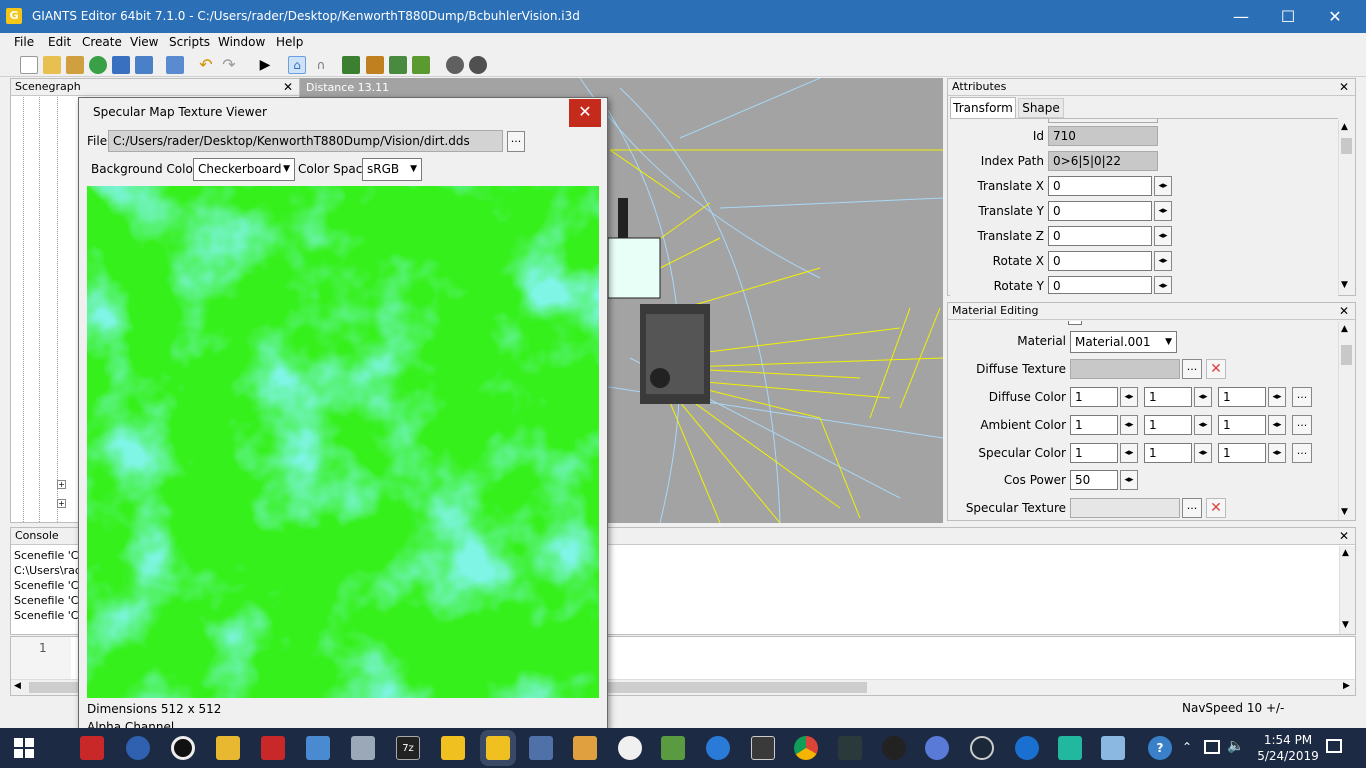 The height and width of the screenshot is (768, 1366). What do you see at coordinates (453, 748) in the screenshot?
I see `giants-folder-icon` at bounding box center [453, 748].